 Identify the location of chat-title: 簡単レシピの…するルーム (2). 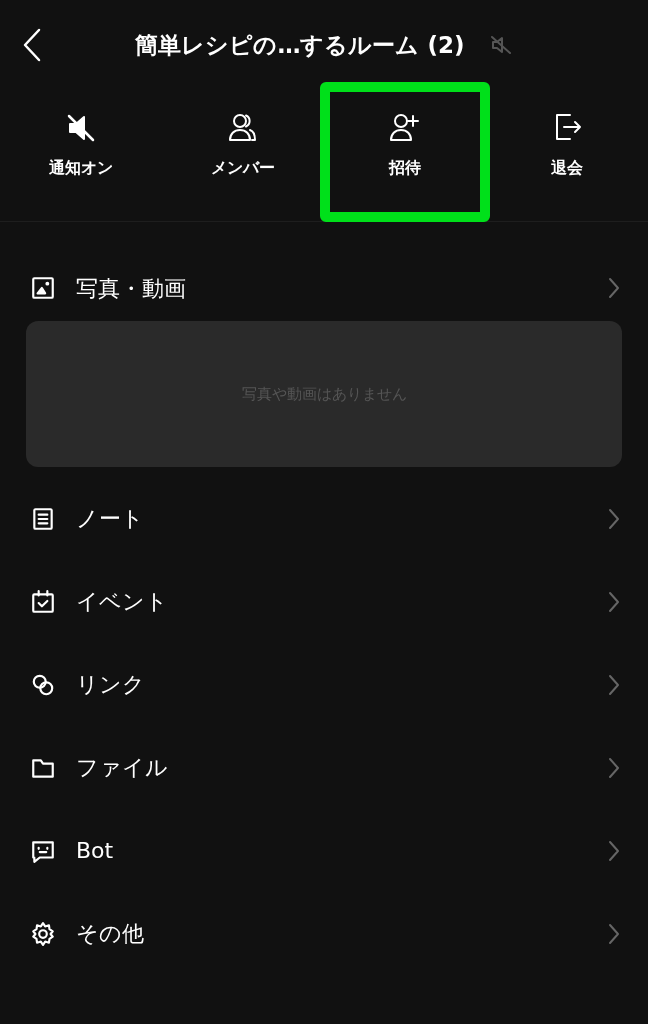
(300, 45).